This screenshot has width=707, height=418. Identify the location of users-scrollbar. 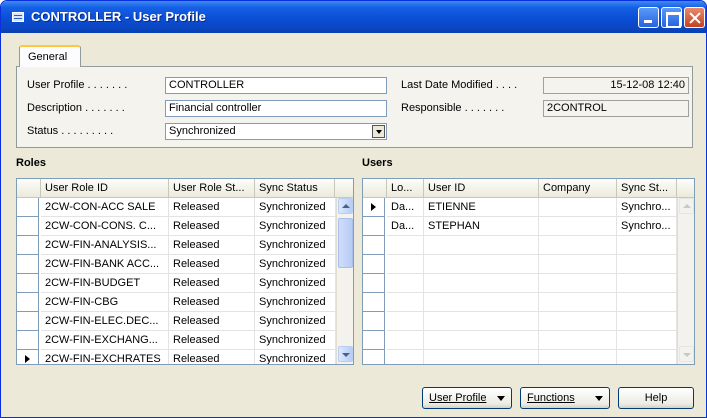
(685, 281).